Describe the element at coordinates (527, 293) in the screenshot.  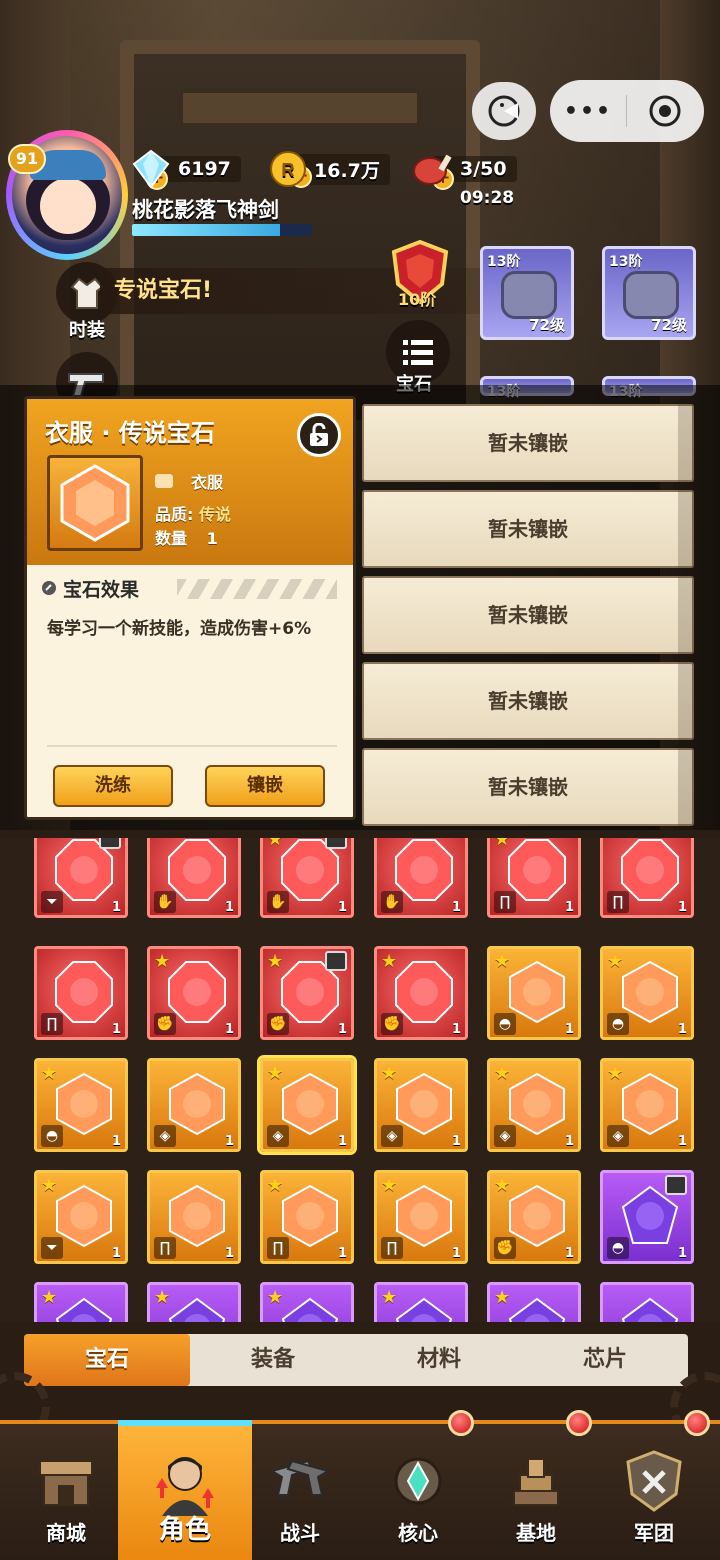
I see `equipment-card-helmet: 13阶 72级` at that location.